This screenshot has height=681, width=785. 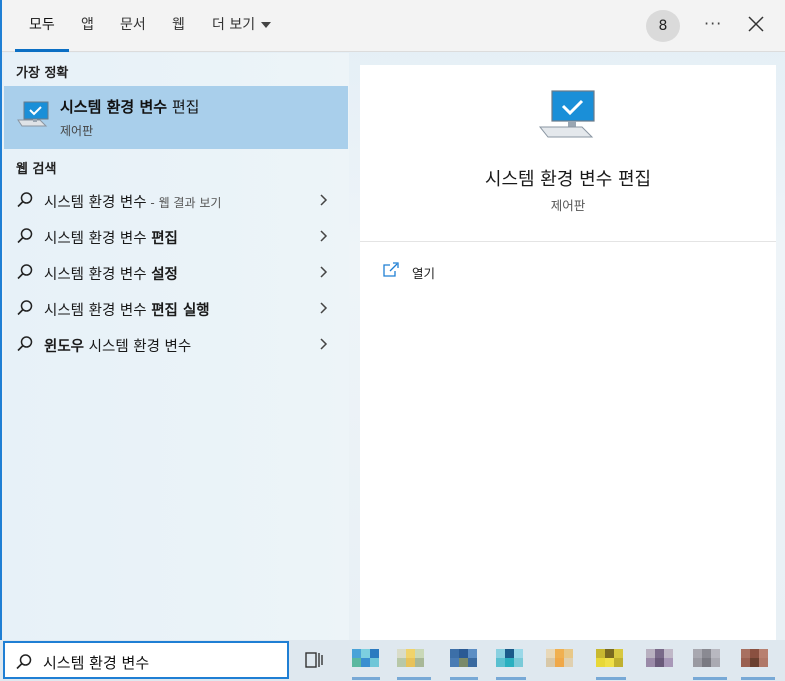 What do you see at coordinates (713, 23) in the screenshot?
I see `more-icon: ···` at bounding box center [713, 23].